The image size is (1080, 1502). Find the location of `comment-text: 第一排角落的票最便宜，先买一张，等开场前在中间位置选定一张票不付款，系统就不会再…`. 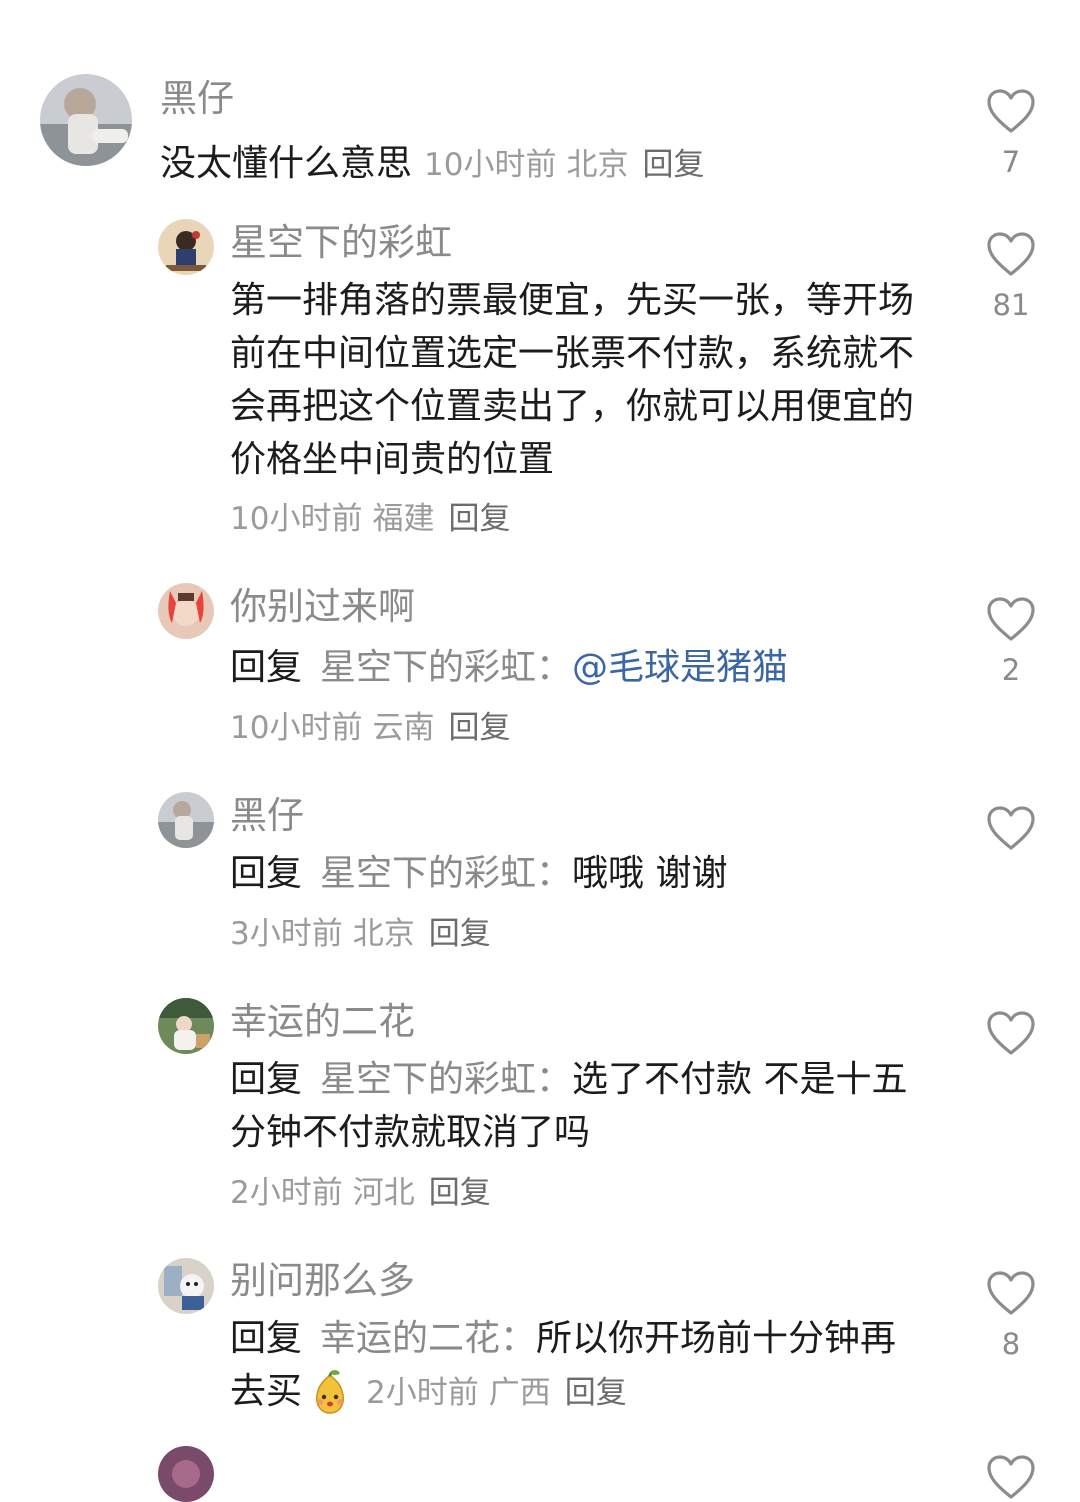

comment-text: 第一排角落的票最便宜，先买一张，等开场前在中间位置选定一张票不付款，系统就不会再… is located at coordinates (572, 380).